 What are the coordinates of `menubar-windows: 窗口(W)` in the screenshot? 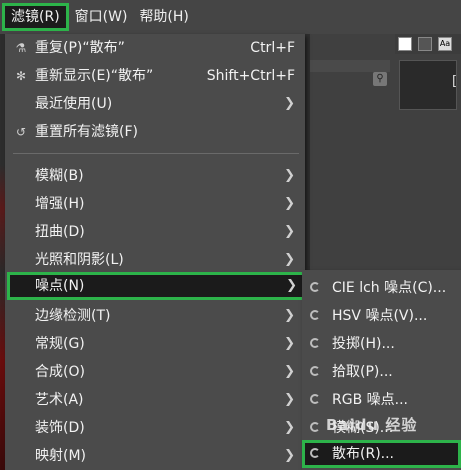 It's located at (101, 17).